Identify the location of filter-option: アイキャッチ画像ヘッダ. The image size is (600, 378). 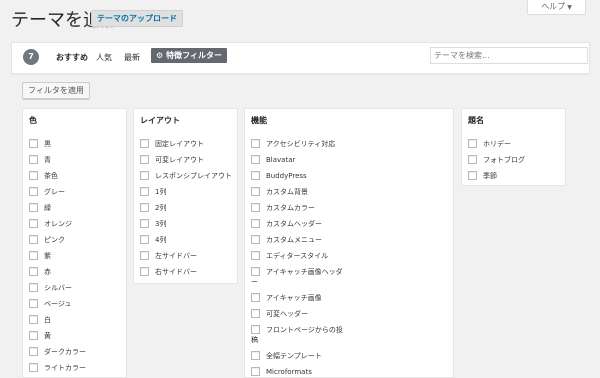
(297, 272).